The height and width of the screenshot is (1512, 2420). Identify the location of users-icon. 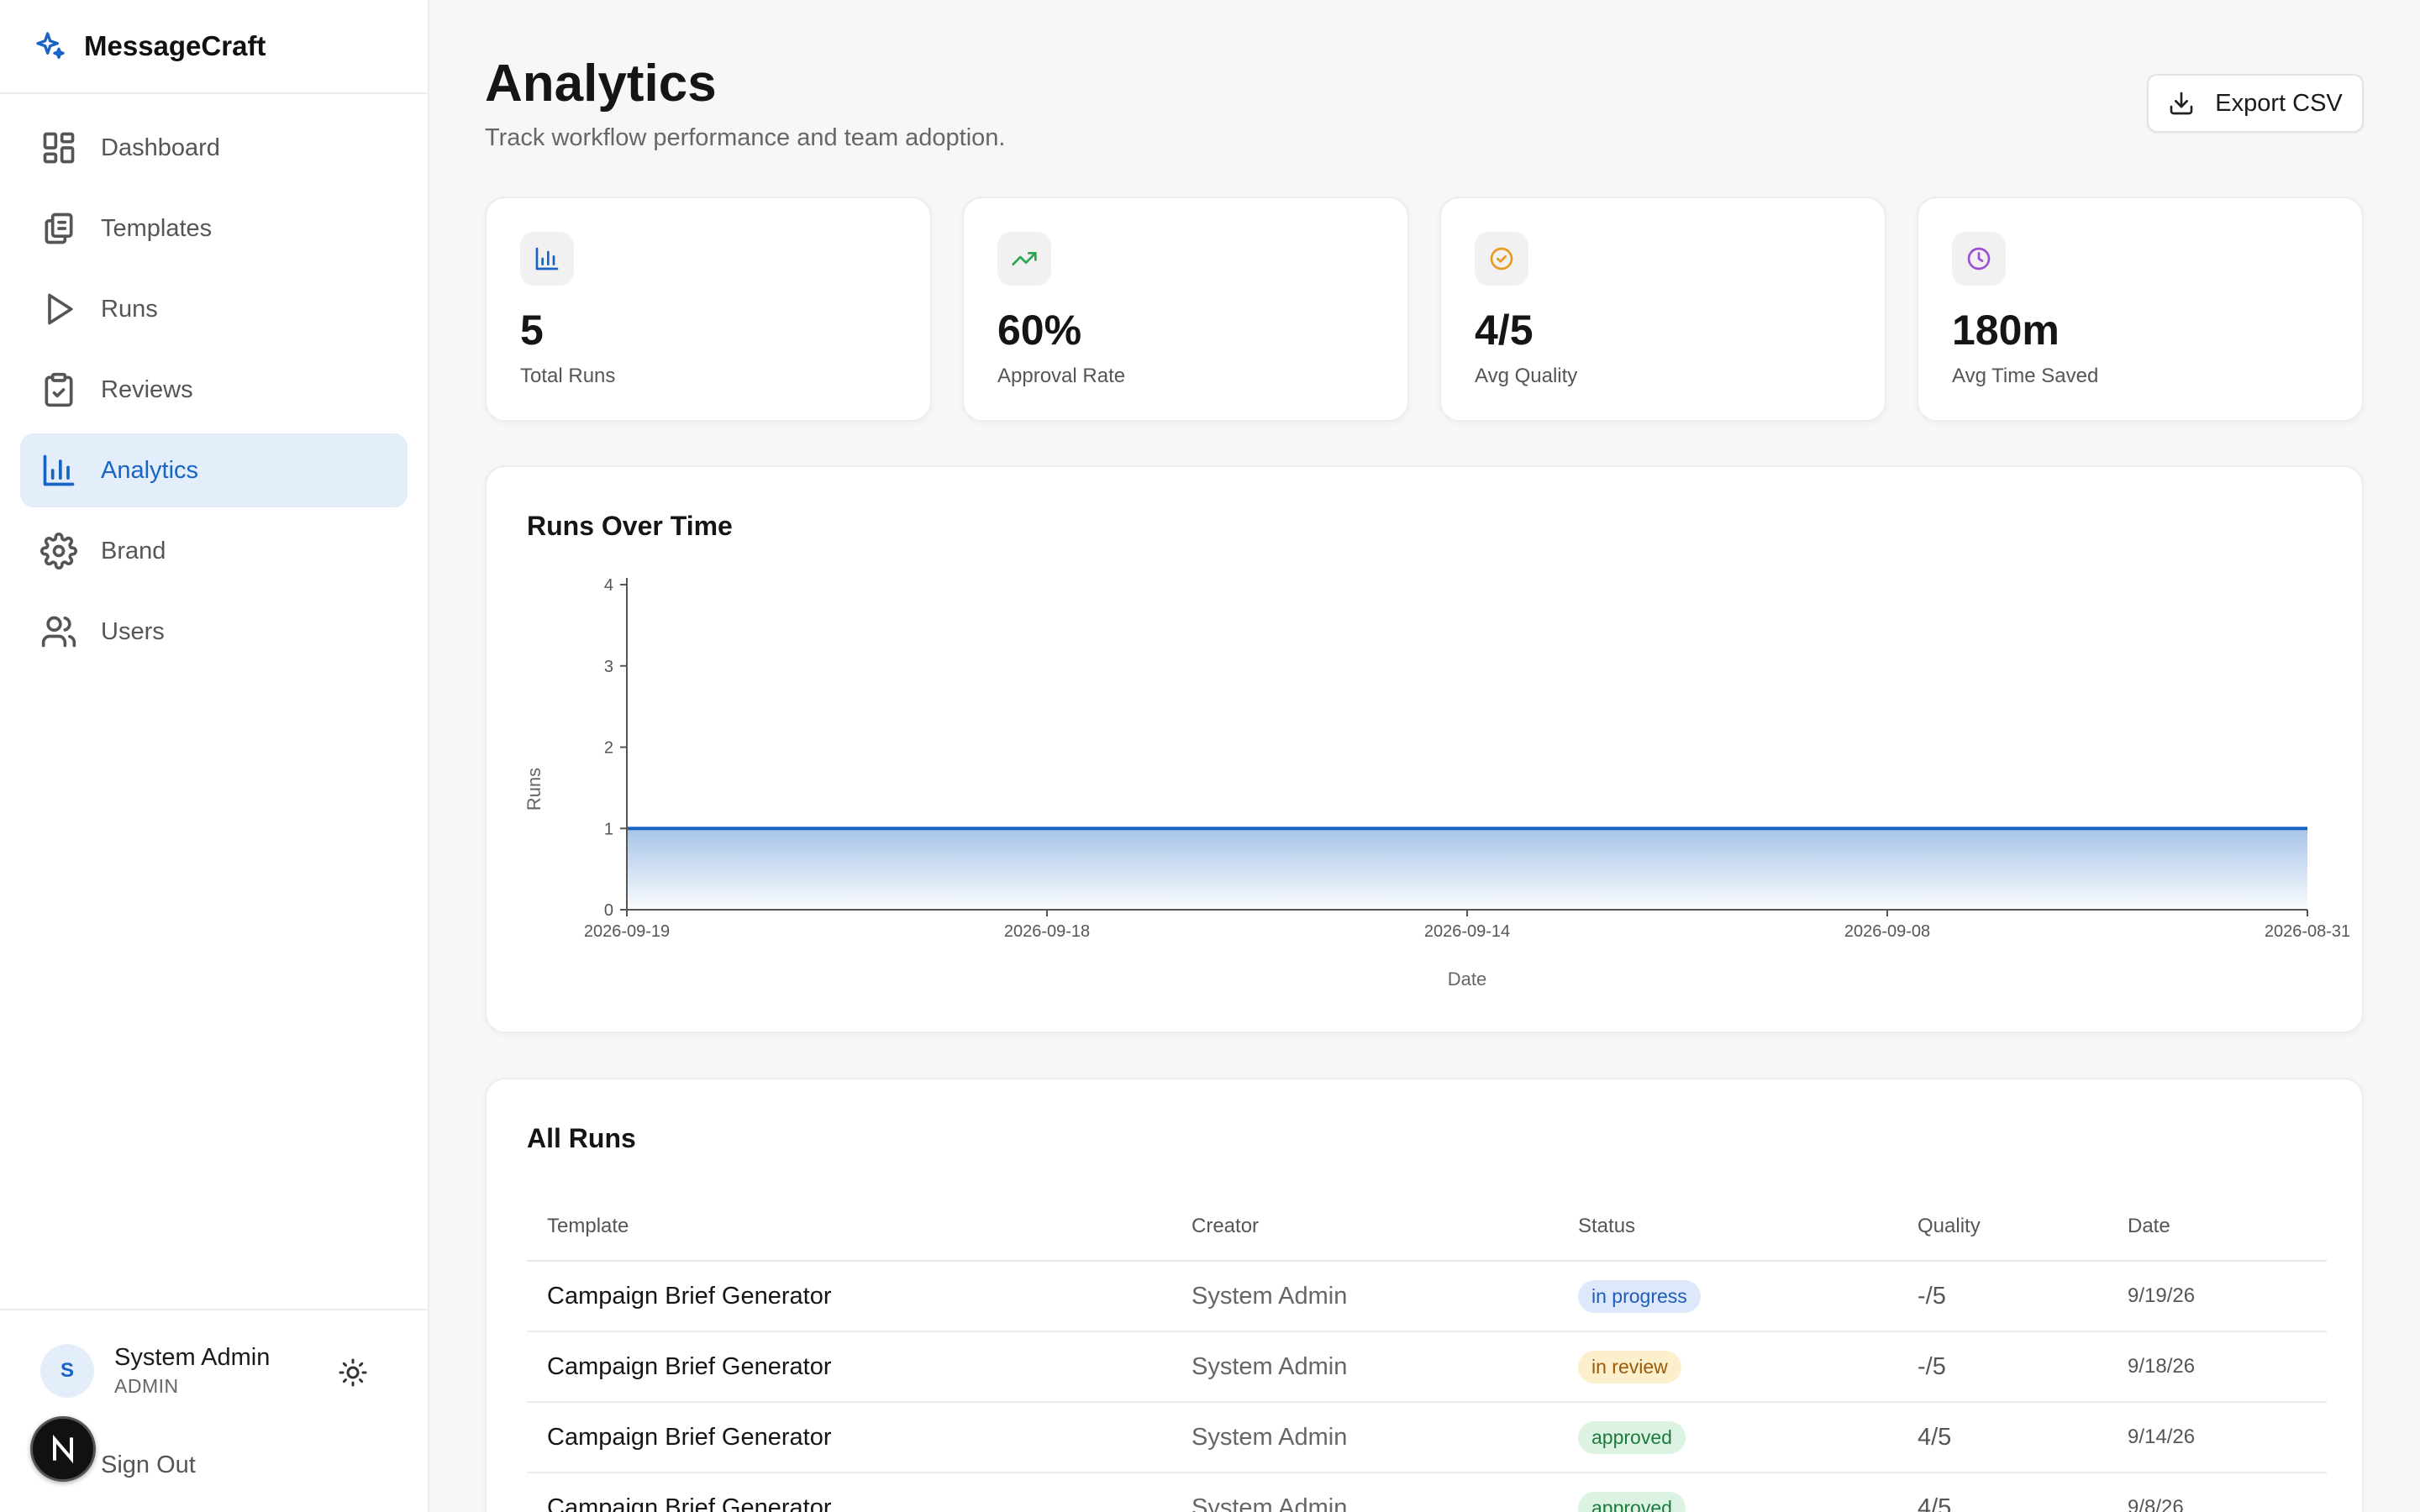
(58, 632).